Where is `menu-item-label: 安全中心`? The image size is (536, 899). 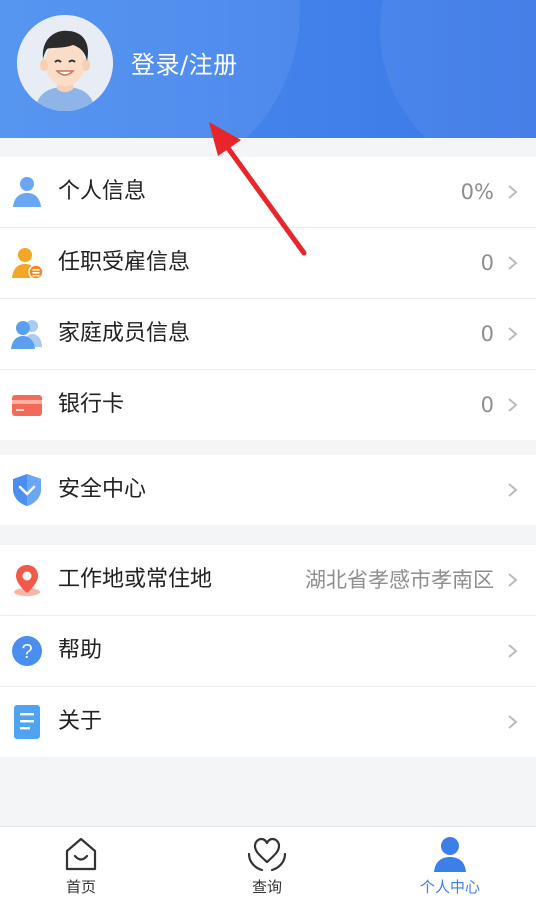 menu-item-label: 安全中心 is located at coordinates (102, 489).